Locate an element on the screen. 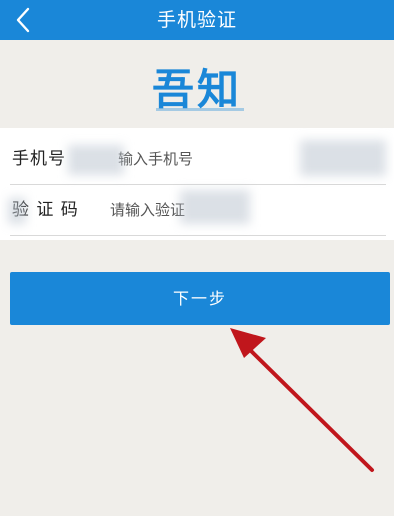 The height and width of the screenshot is (516, 394). logo-underline is located at coordinates (200, 109).